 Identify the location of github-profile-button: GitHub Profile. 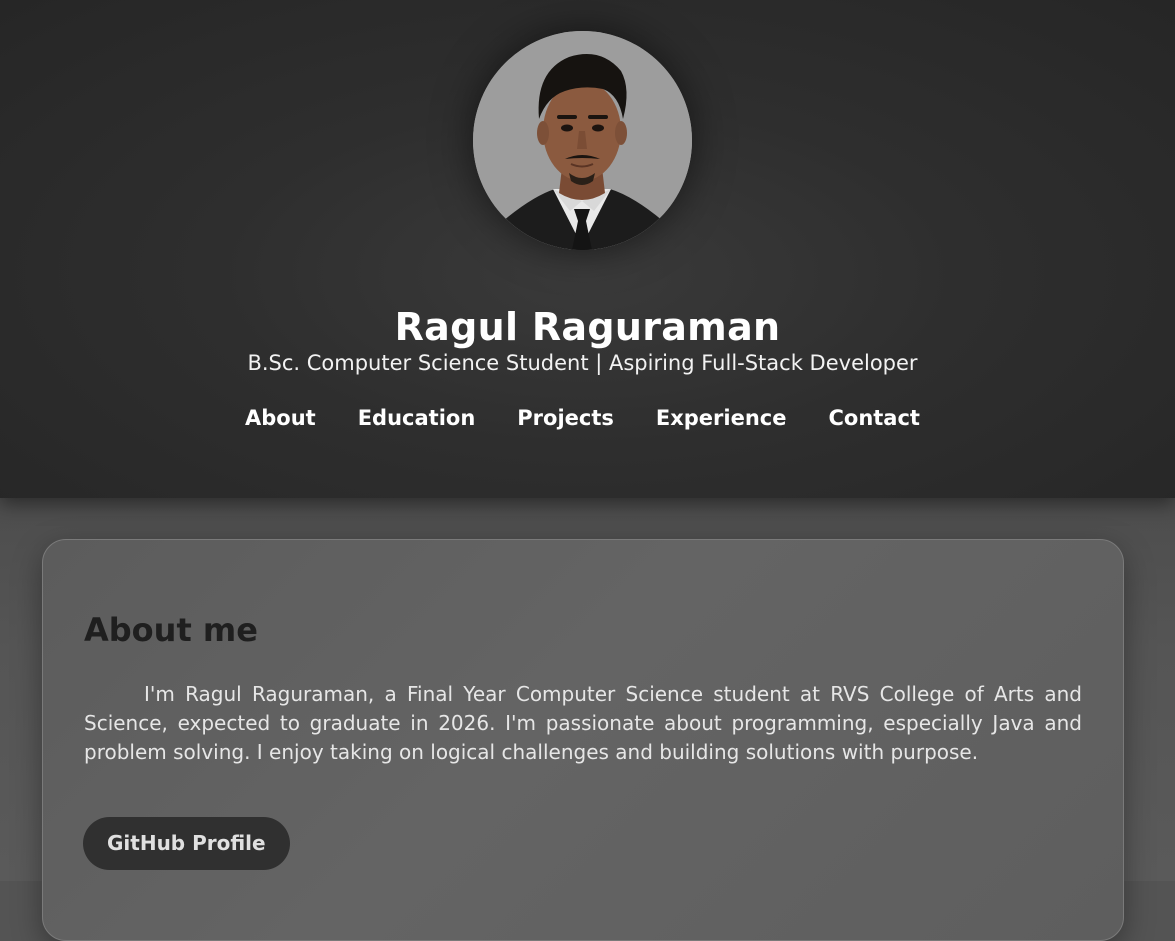
(186, 843).